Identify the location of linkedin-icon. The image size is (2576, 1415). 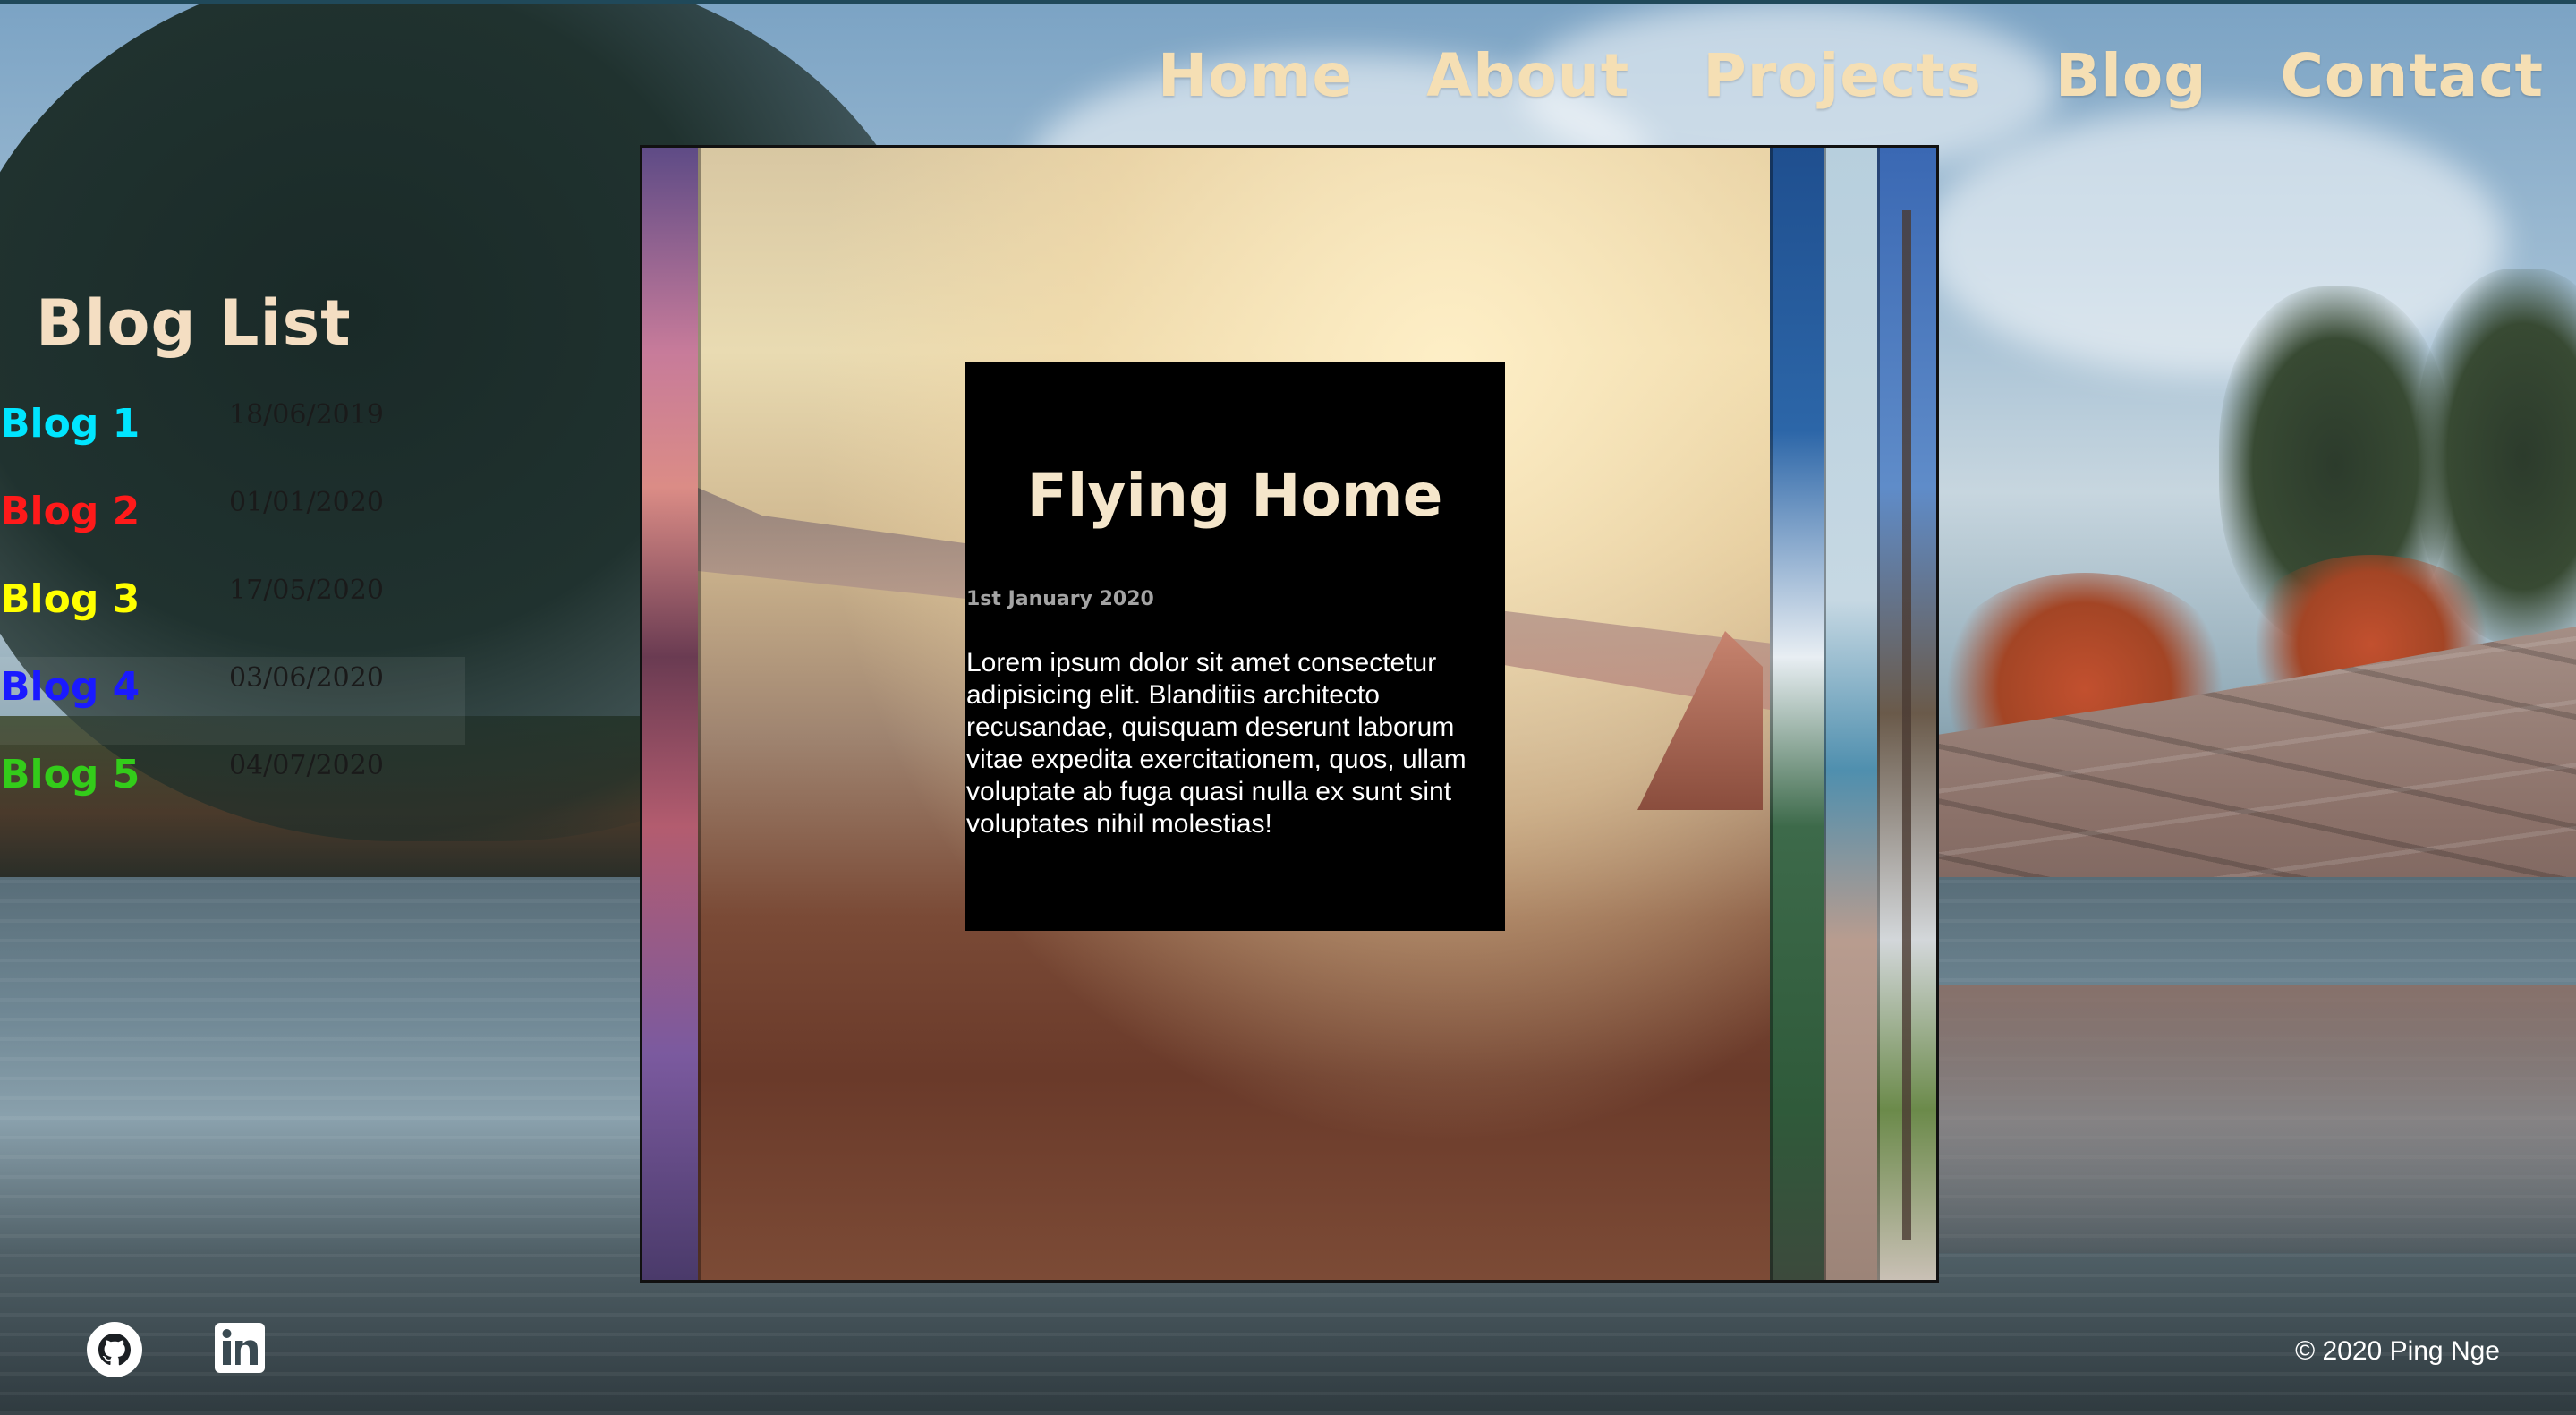
(240, 1348).